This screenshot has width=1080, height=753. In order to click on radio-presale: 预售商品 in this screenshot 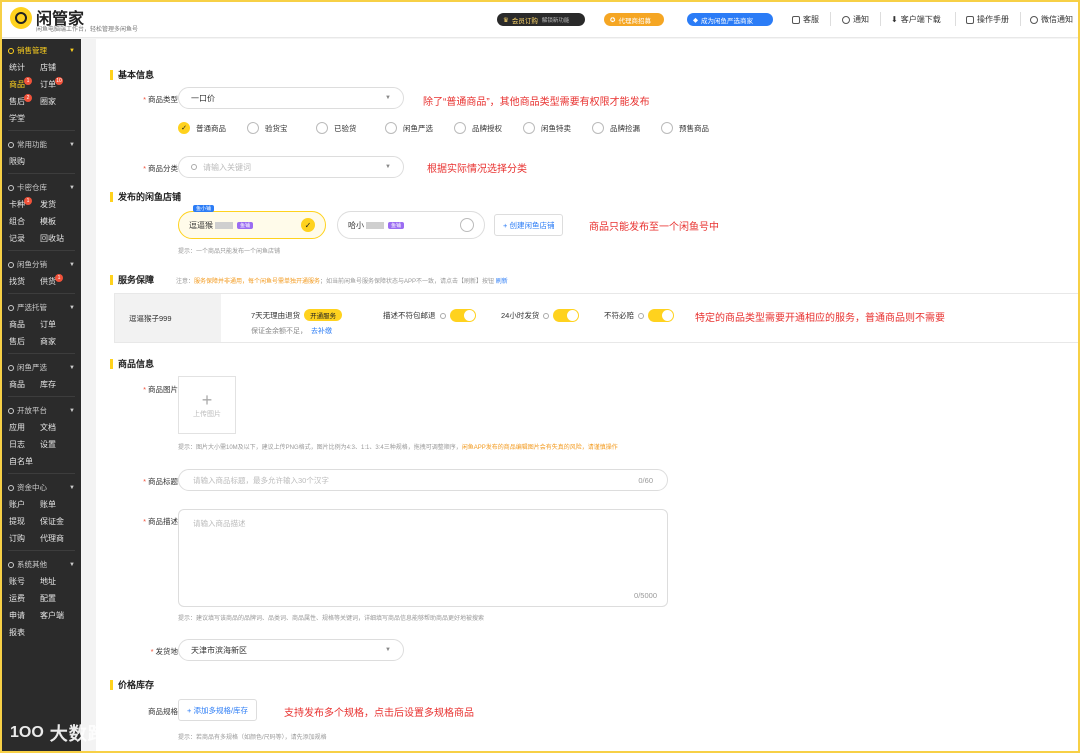, I will do `click(695, 128)`.